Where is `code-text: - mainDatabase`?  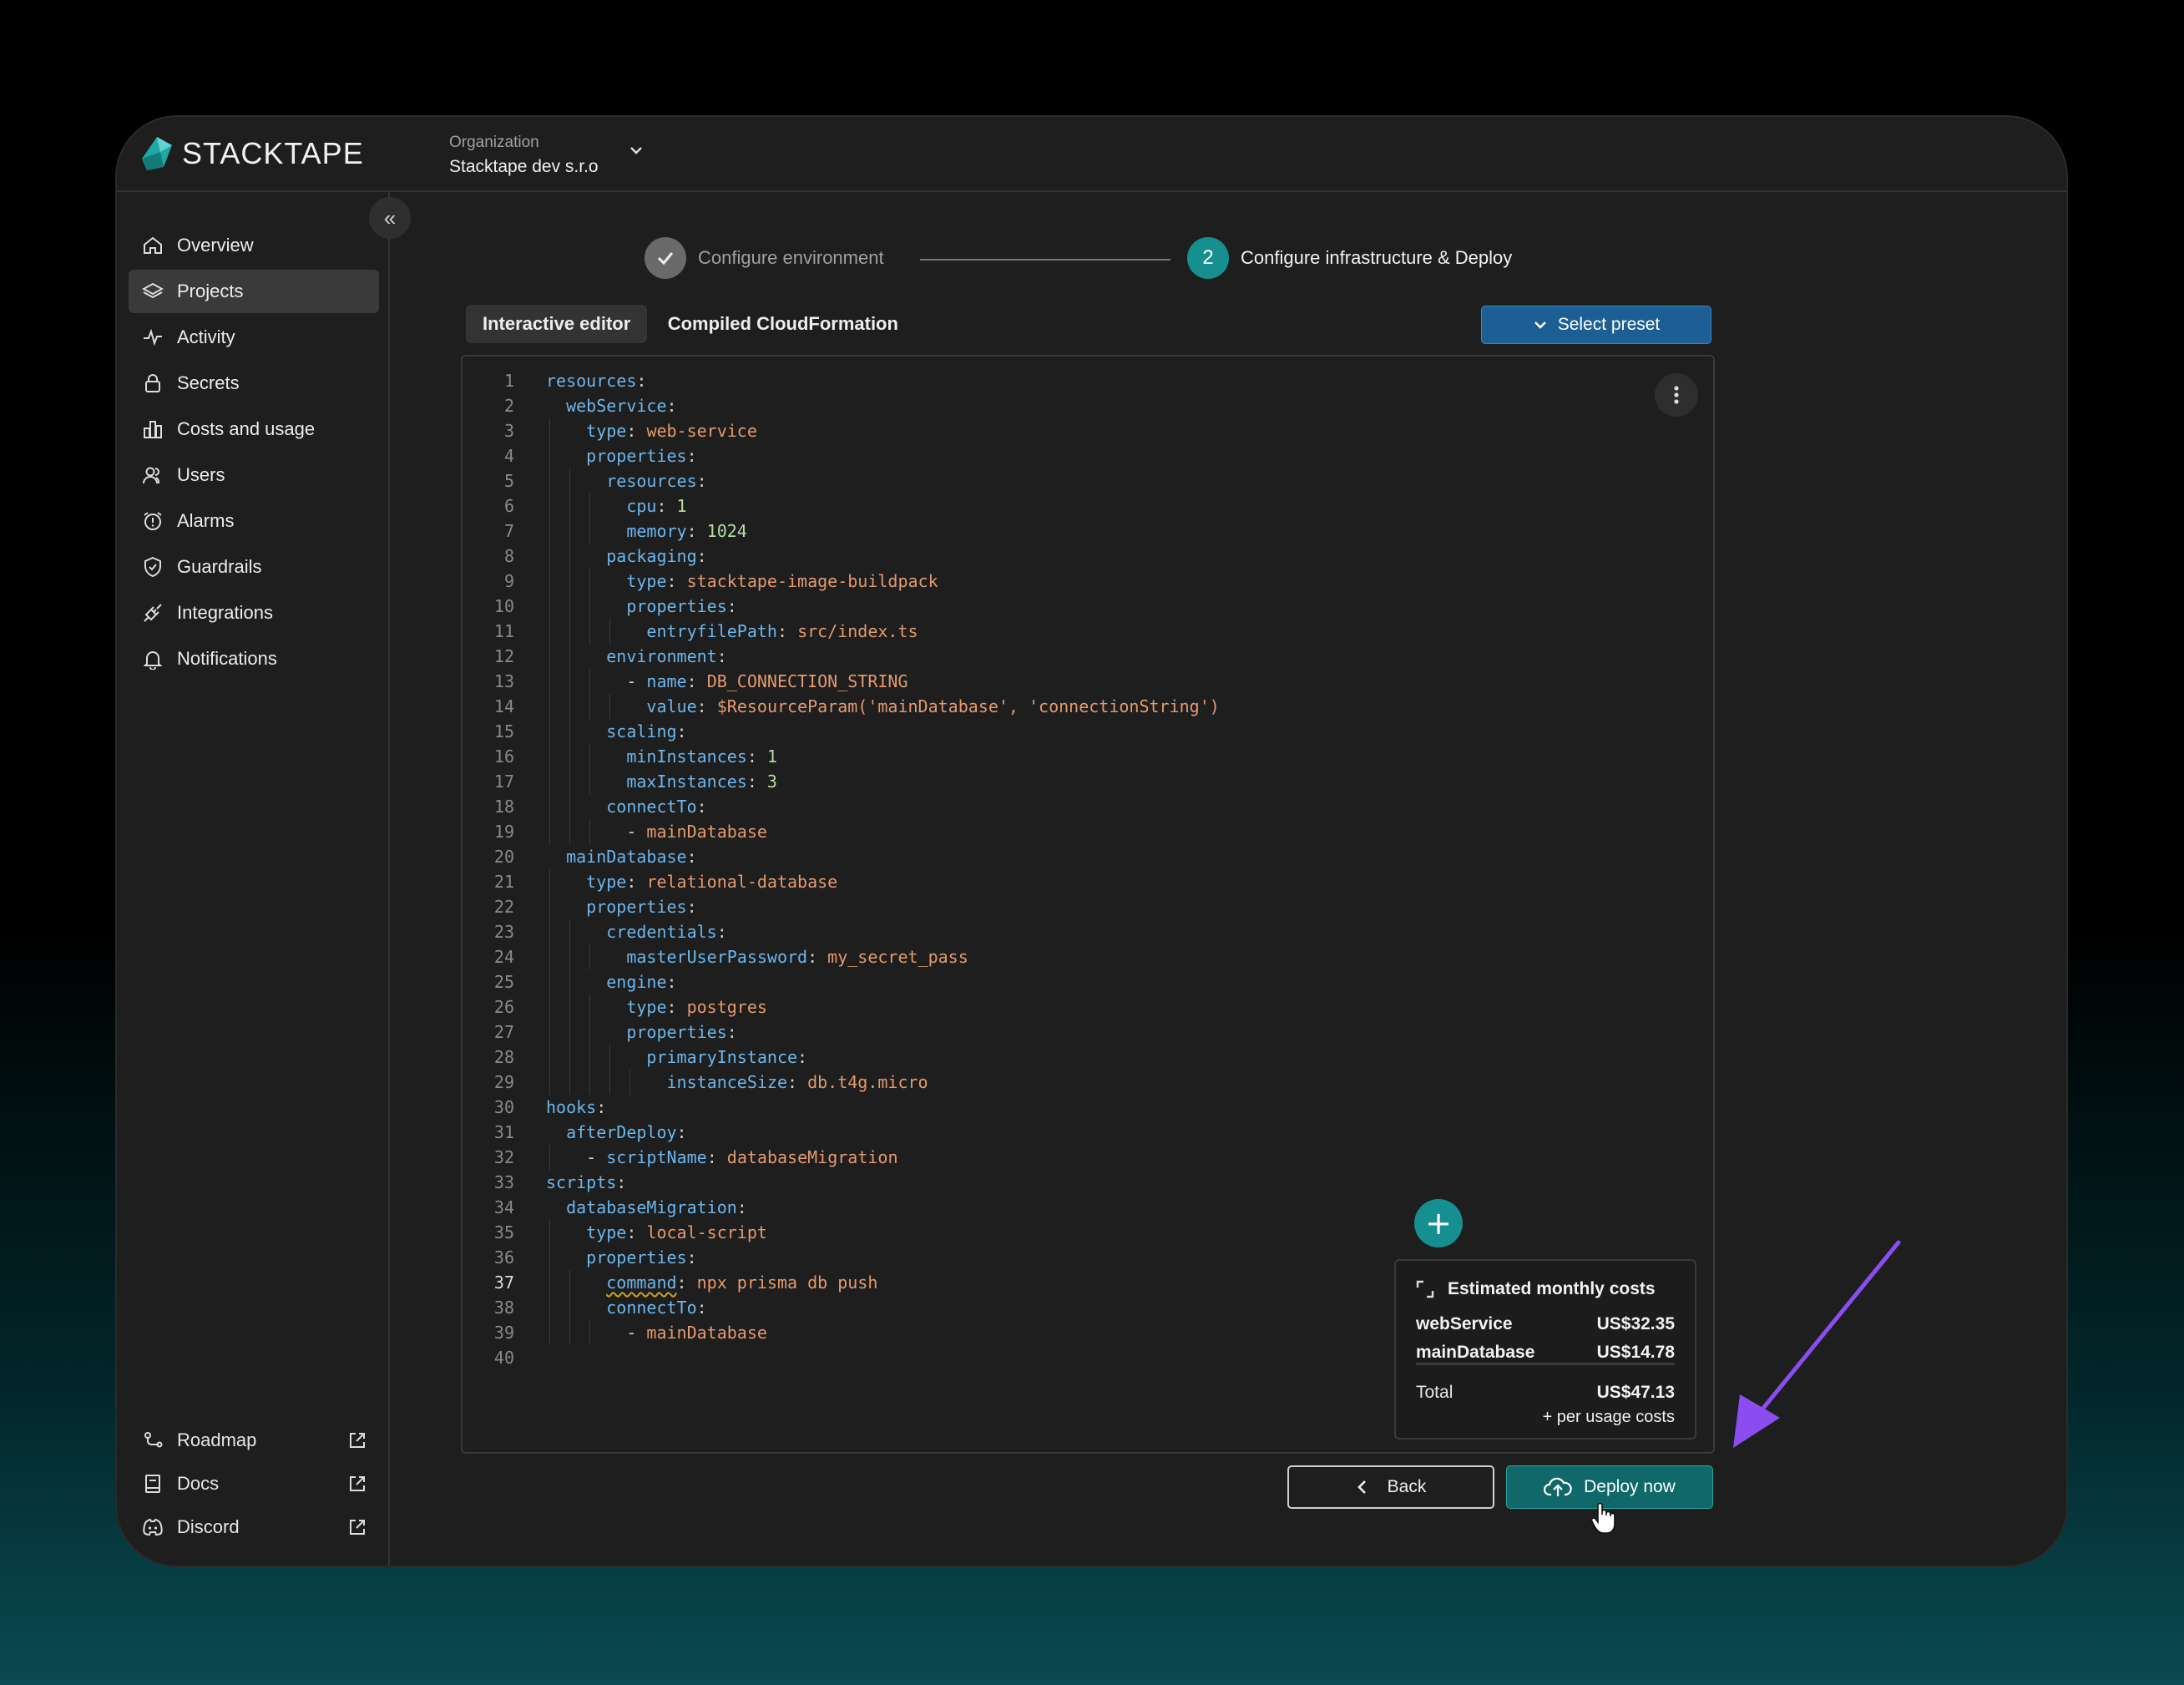
code-text: - mainDatabase is located at coordinates (696, 1333).